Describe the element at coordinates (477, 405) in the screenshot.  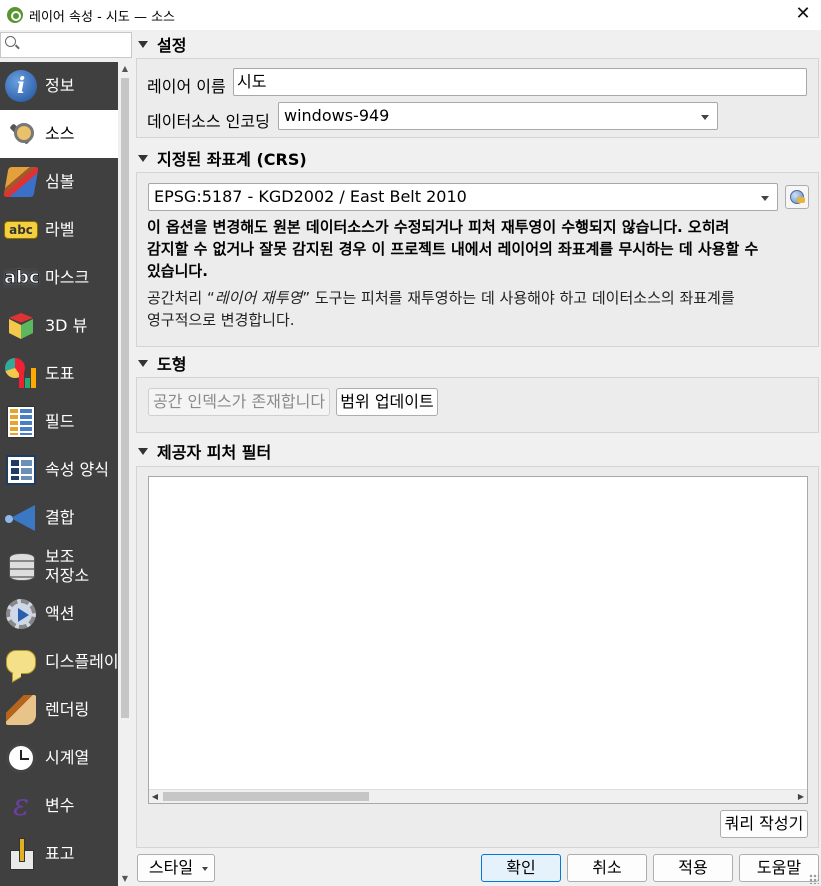
I see `geometry-group: 공간 인덱스가 존재합니다 범위 업데이트` at that location.